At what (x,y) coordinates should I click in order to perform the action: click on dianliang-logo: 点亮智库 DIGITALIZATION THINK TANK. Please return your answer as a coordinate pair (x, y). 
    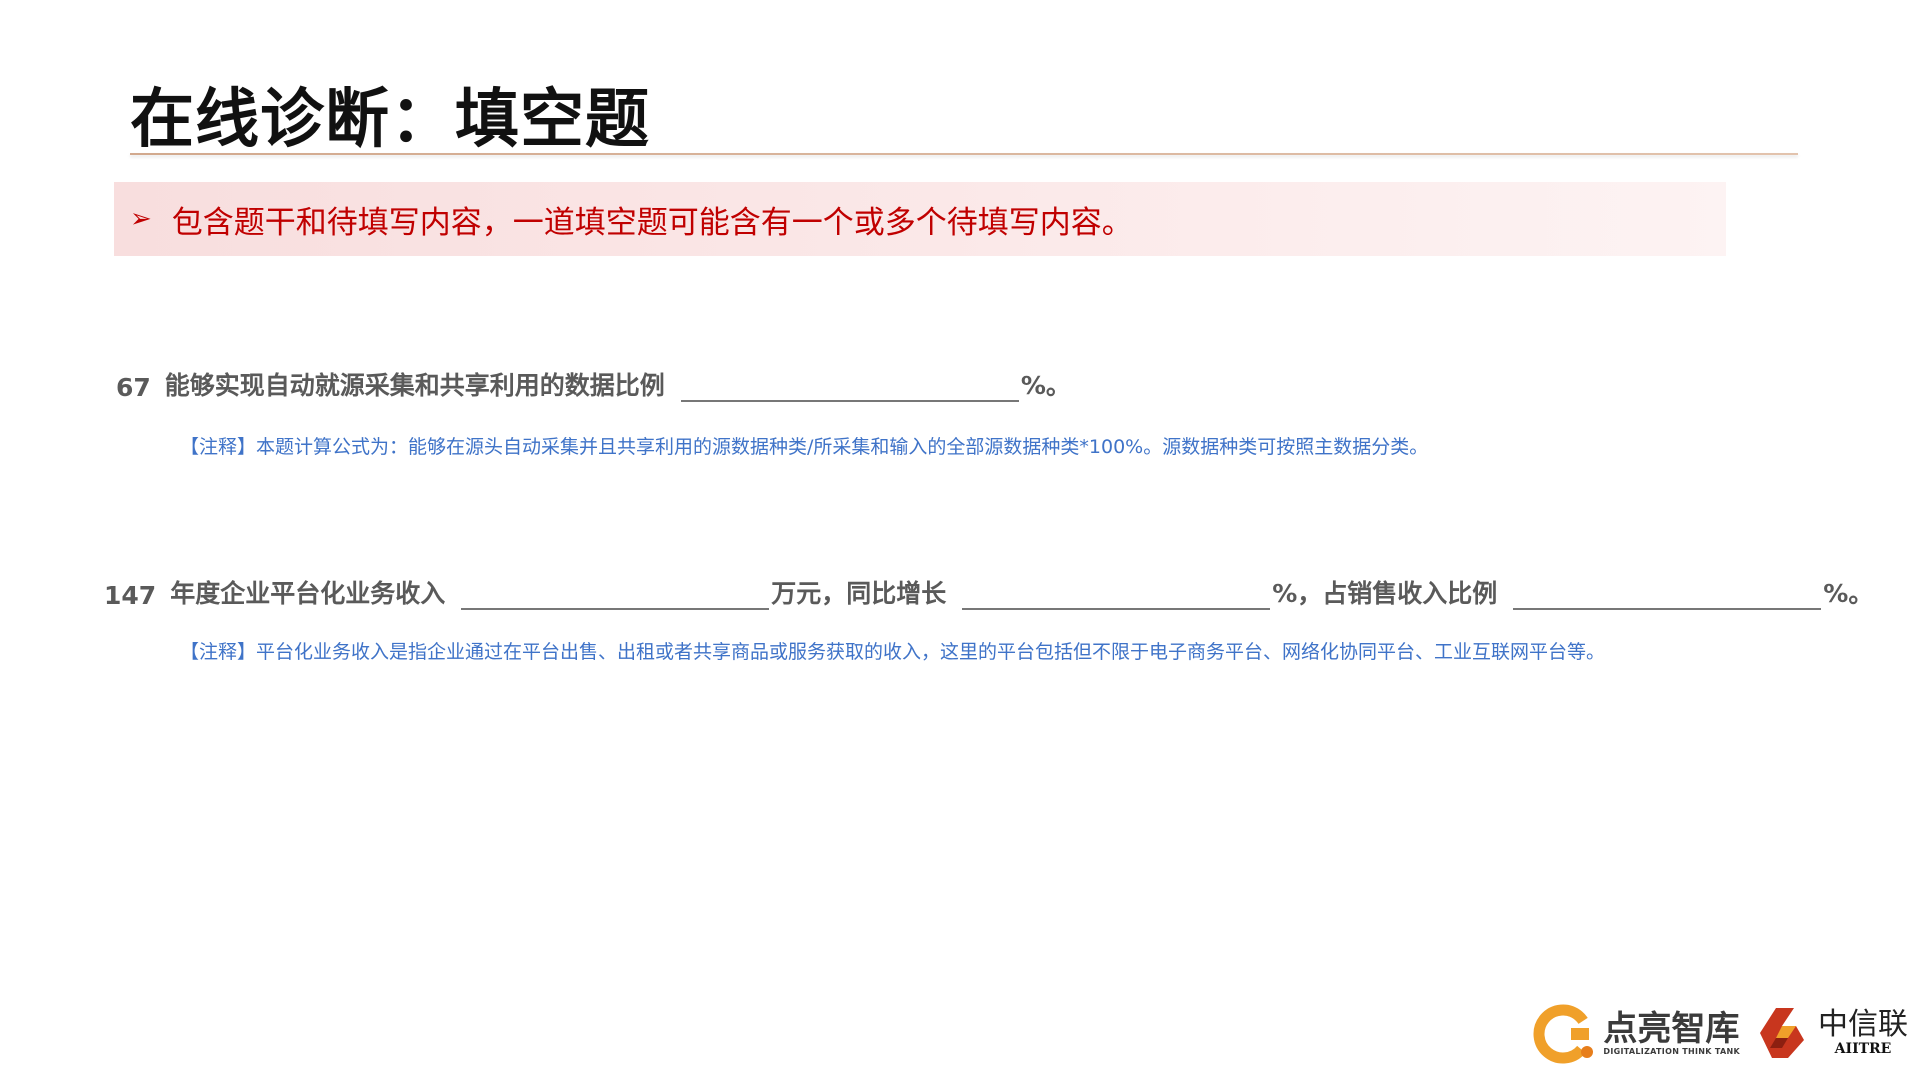
    Looking at the image, I should click on (1636, 1033).